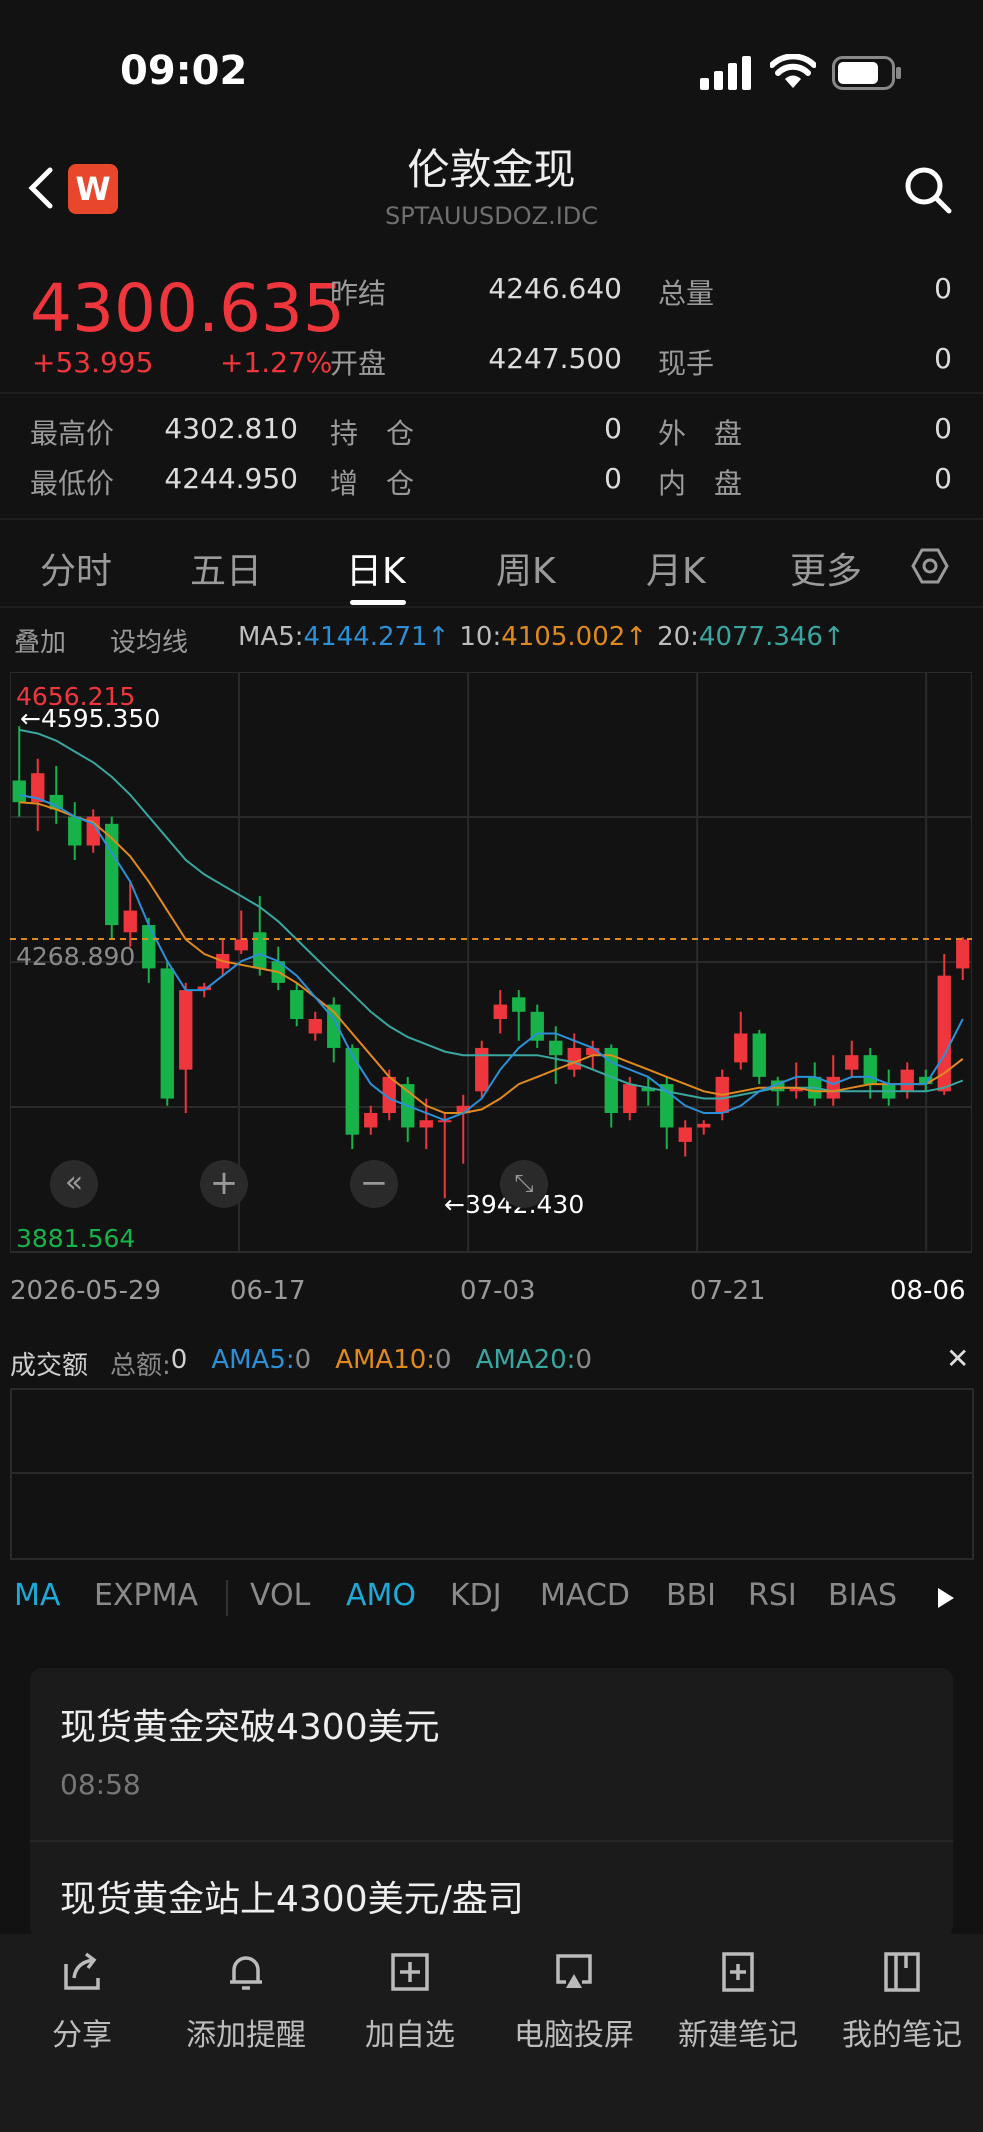 Image resolution: width=983 pixels, height=2132 pixels. Describe the element at coordinates (37, 1595) in the screenshot. I see `indicator-tab-ma: MA` at that location.